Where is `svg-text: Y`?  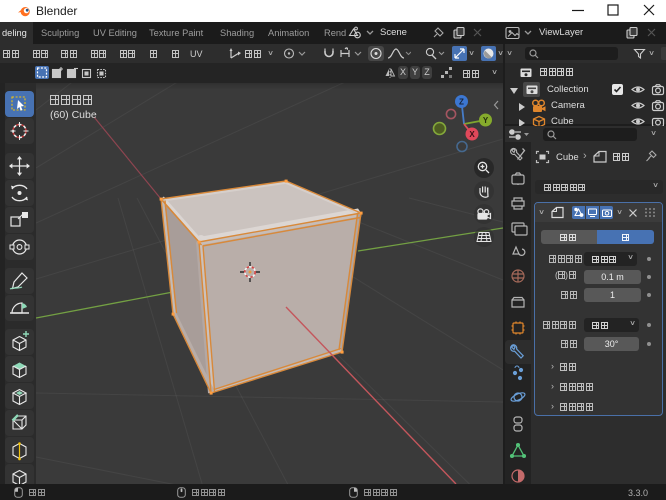
svg-text: Y is located at coordinates (486, 120).